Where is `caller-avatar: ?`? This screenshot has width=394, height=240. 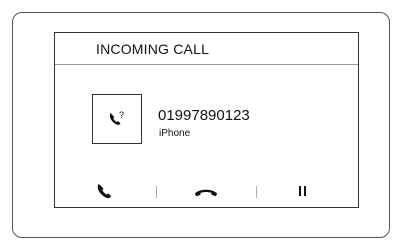 caller-avatar: ? is located at coordinates (117, 119).